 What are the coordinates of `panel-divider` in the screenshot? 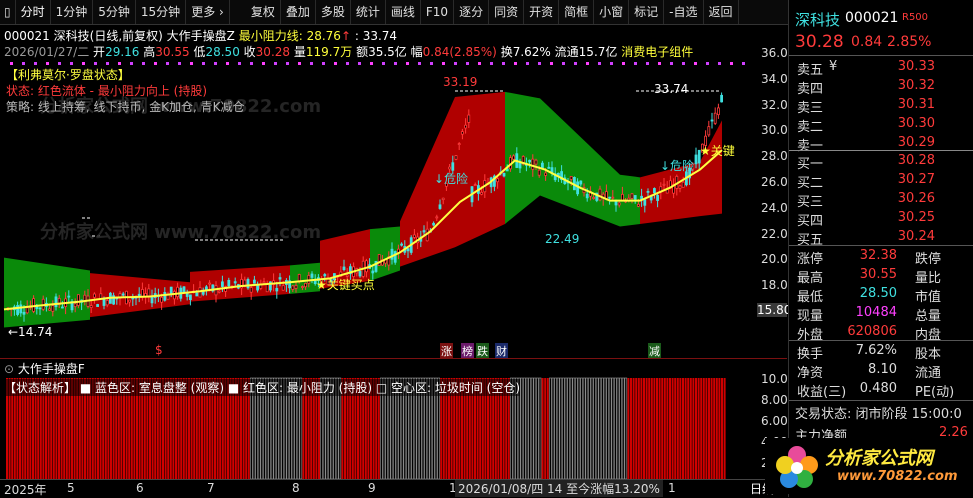 It's located at (393, 358).